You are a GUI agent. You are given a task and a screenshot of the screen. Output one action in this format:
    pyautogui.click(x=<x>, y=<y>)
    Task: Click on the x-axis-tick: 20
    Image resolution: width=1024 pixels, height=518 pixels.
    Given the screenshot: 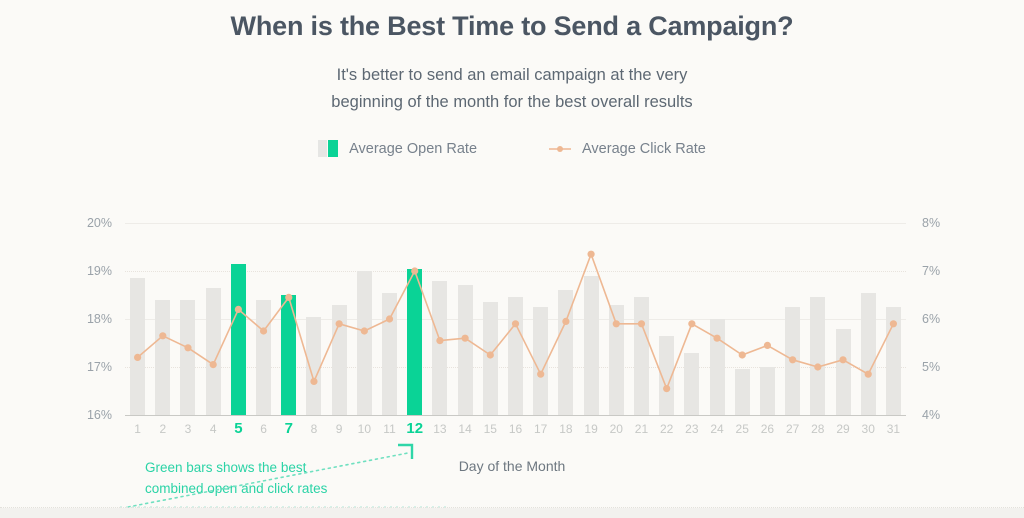 What is the action you would take?
    pyautogui.click(x=616, y=429)
    